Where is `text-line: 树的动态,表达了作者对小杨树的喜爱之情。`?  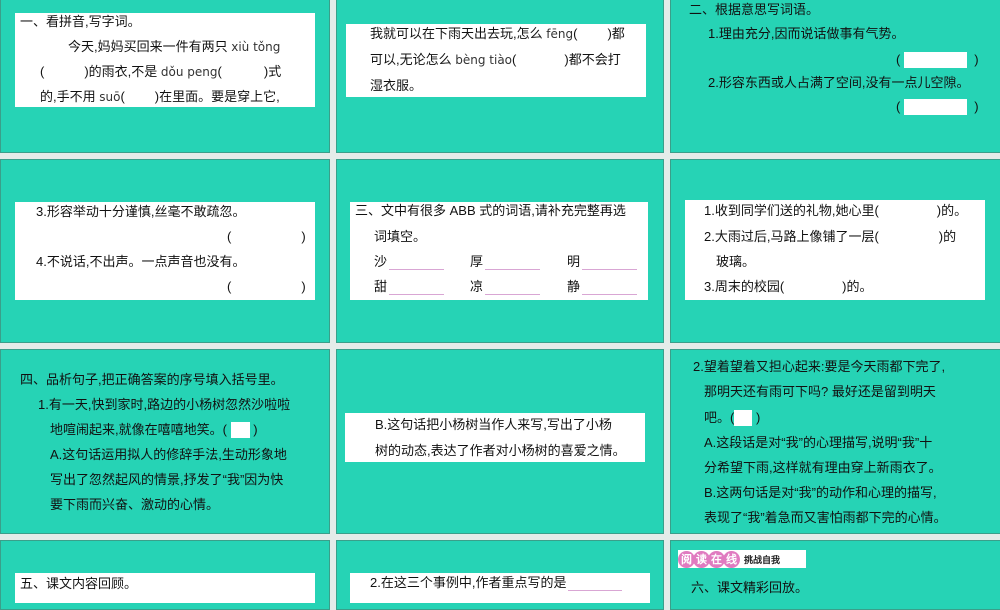
text-line: 树的动态,表达了作者对小杨树的喜爱之情。 is located at coordinates (500, 450).